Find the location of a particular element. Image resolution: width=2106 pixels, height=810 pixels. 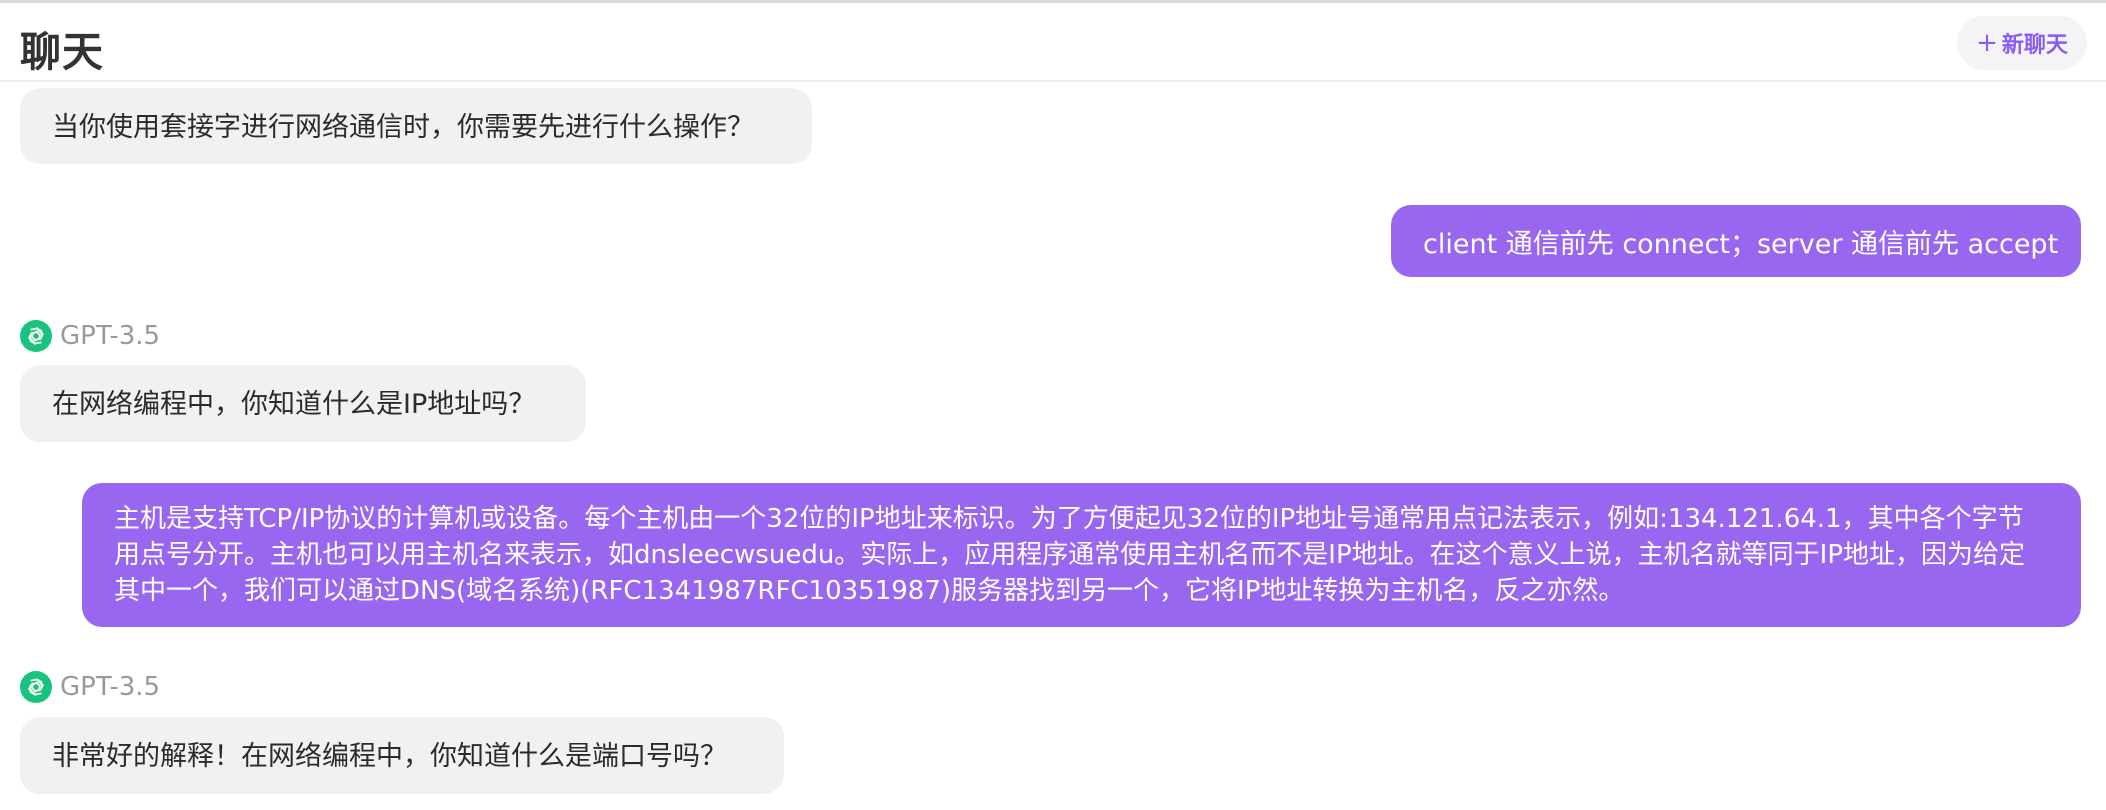

bot-message: 当你使用套接字进行网络通信时，你需要先进行什么操作？ is located at coordinates (416, 126).